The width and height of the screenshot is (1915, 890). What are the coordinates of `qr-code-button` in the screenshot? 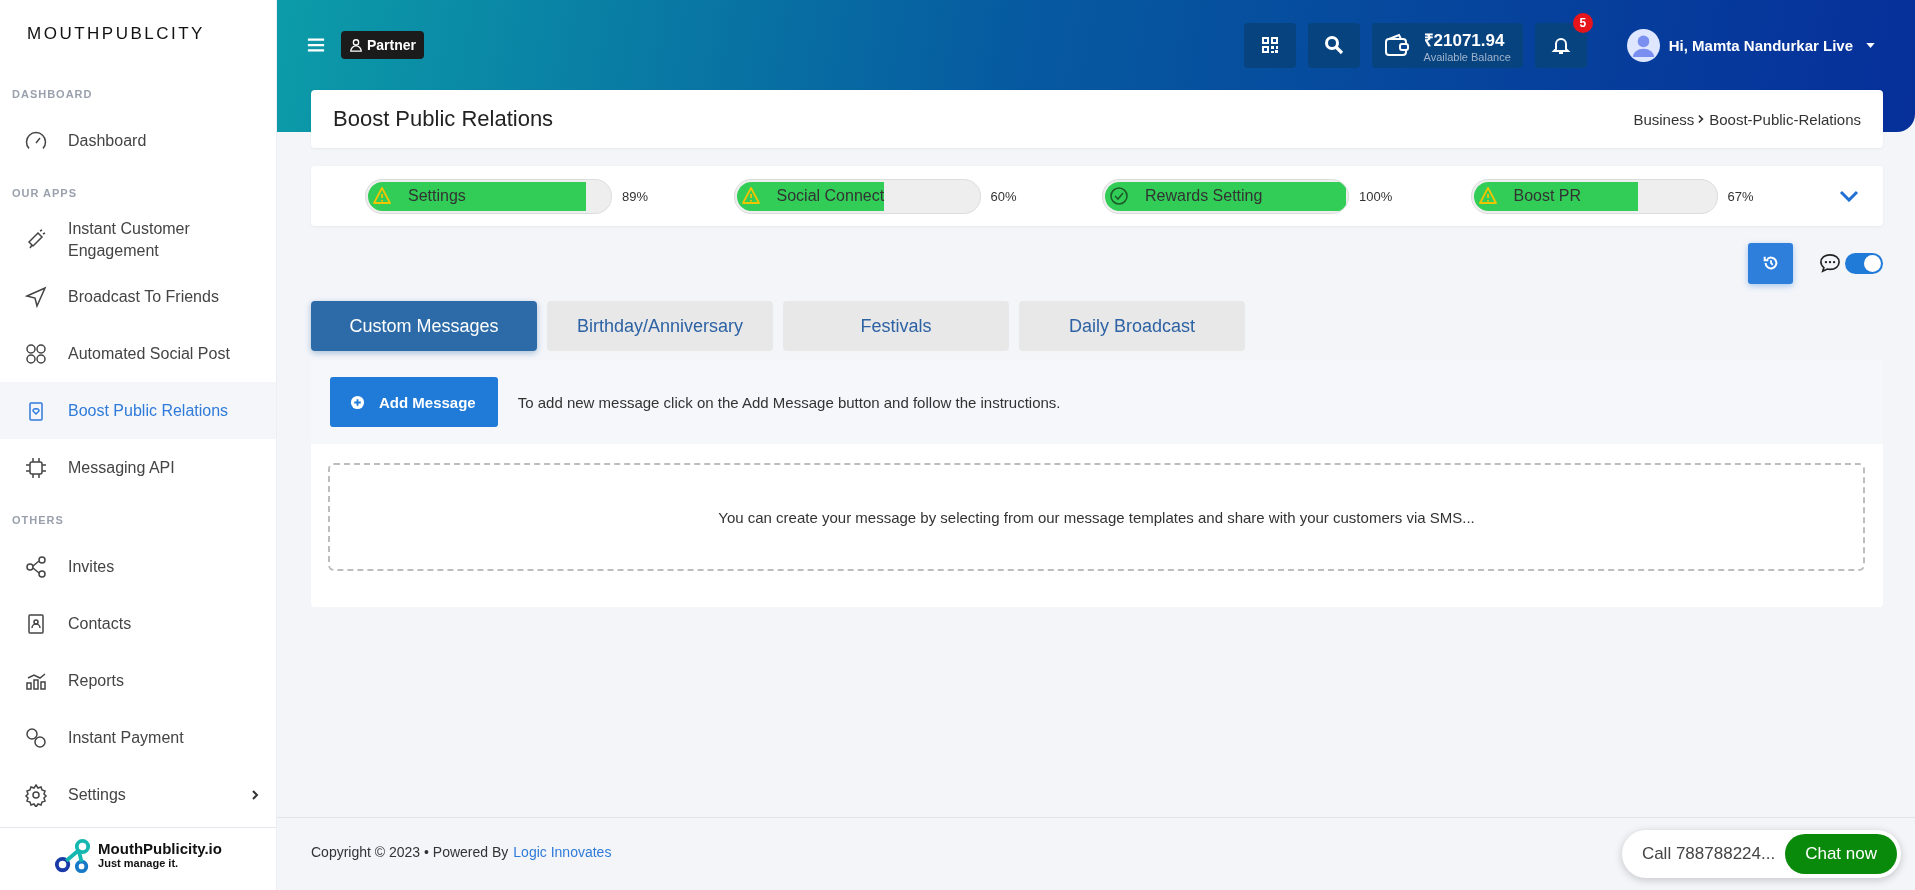 It's located at (1269, 45).